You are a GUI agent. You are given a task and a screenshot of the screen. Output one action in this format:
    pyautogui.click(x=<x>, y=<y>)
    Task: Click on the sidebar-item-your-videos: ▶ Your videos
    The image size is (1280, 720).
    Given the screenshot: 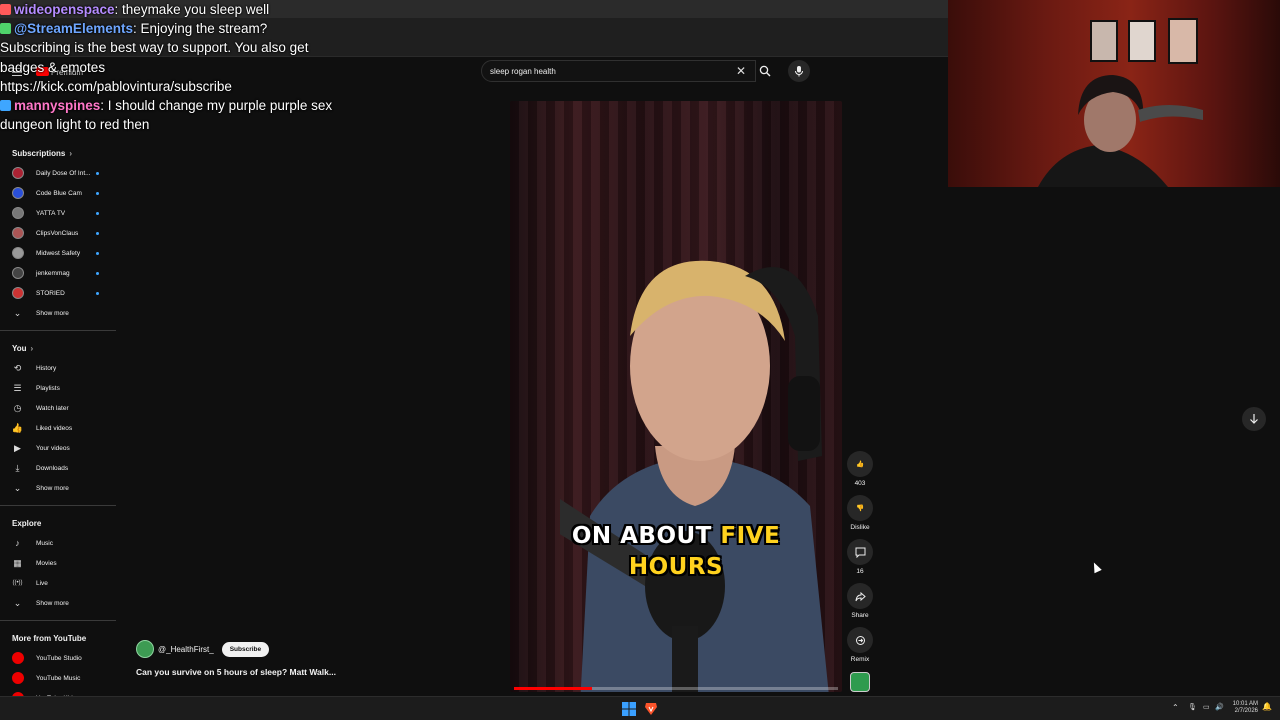 What is the action you would take?
    pyautogui.click(x=58, y=448)
    